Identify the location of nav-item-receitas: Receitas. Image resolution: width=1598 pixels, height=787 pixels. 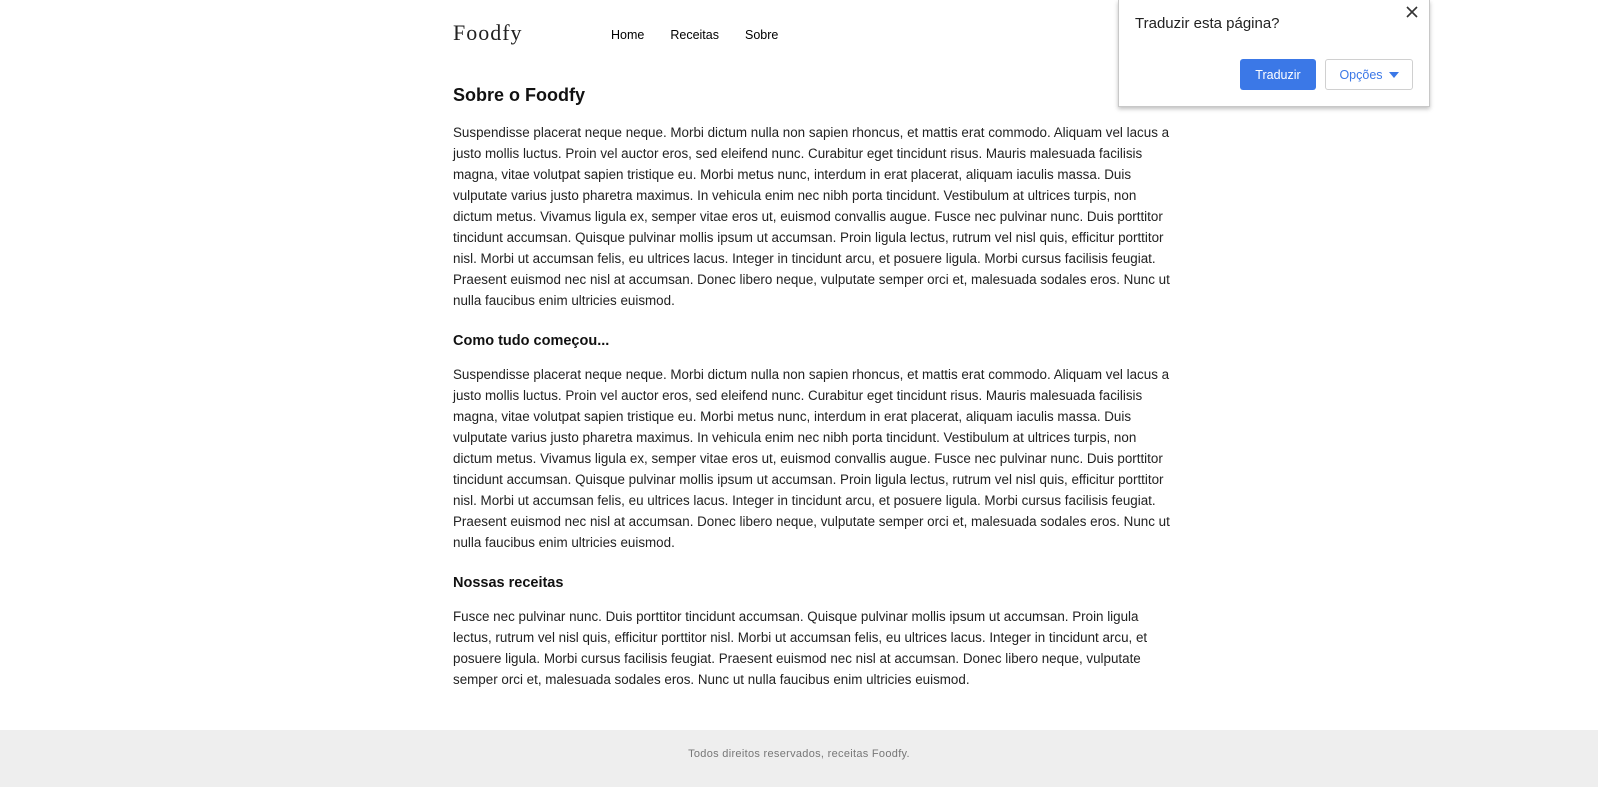
(694, 35).